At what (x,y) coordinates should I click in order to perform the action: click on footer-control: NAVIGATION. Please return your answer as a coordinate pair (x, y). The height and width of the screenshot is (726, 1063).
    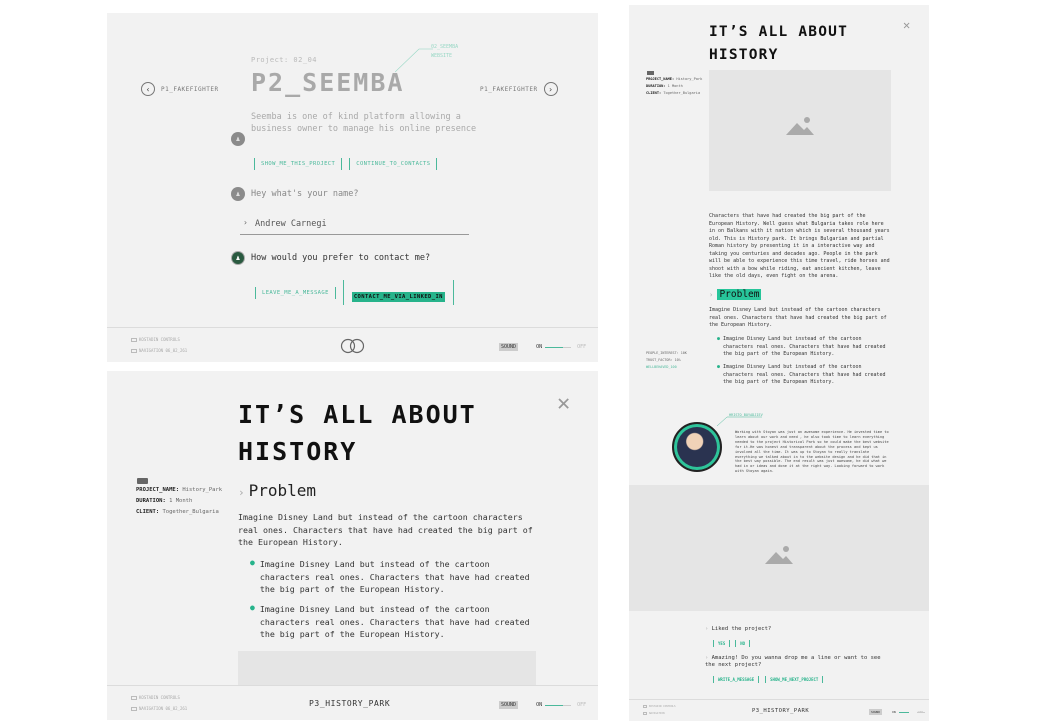
    Looking at the image, I should click on (654, 713).